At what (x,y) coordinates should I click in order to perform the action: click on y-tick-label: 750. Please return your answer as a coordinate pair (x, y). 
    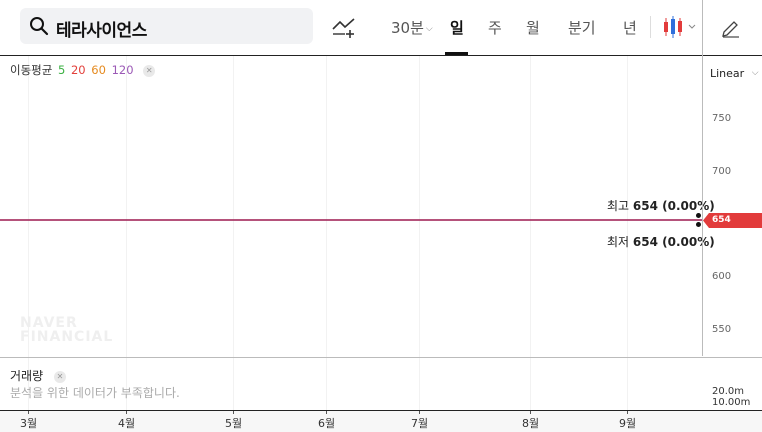
    Looking at the image, I should click on (722, 118).